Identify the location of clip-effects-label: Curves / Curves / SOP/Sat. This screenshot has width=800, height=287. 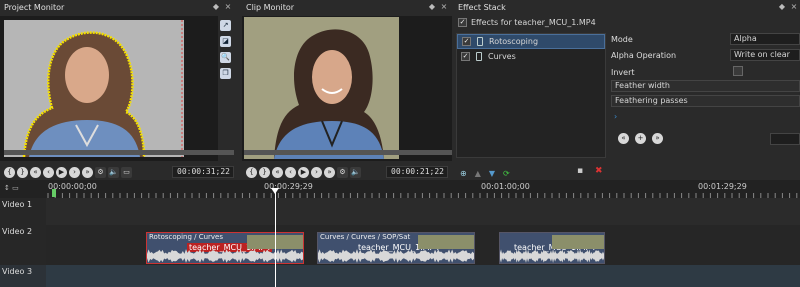
(365, 237).